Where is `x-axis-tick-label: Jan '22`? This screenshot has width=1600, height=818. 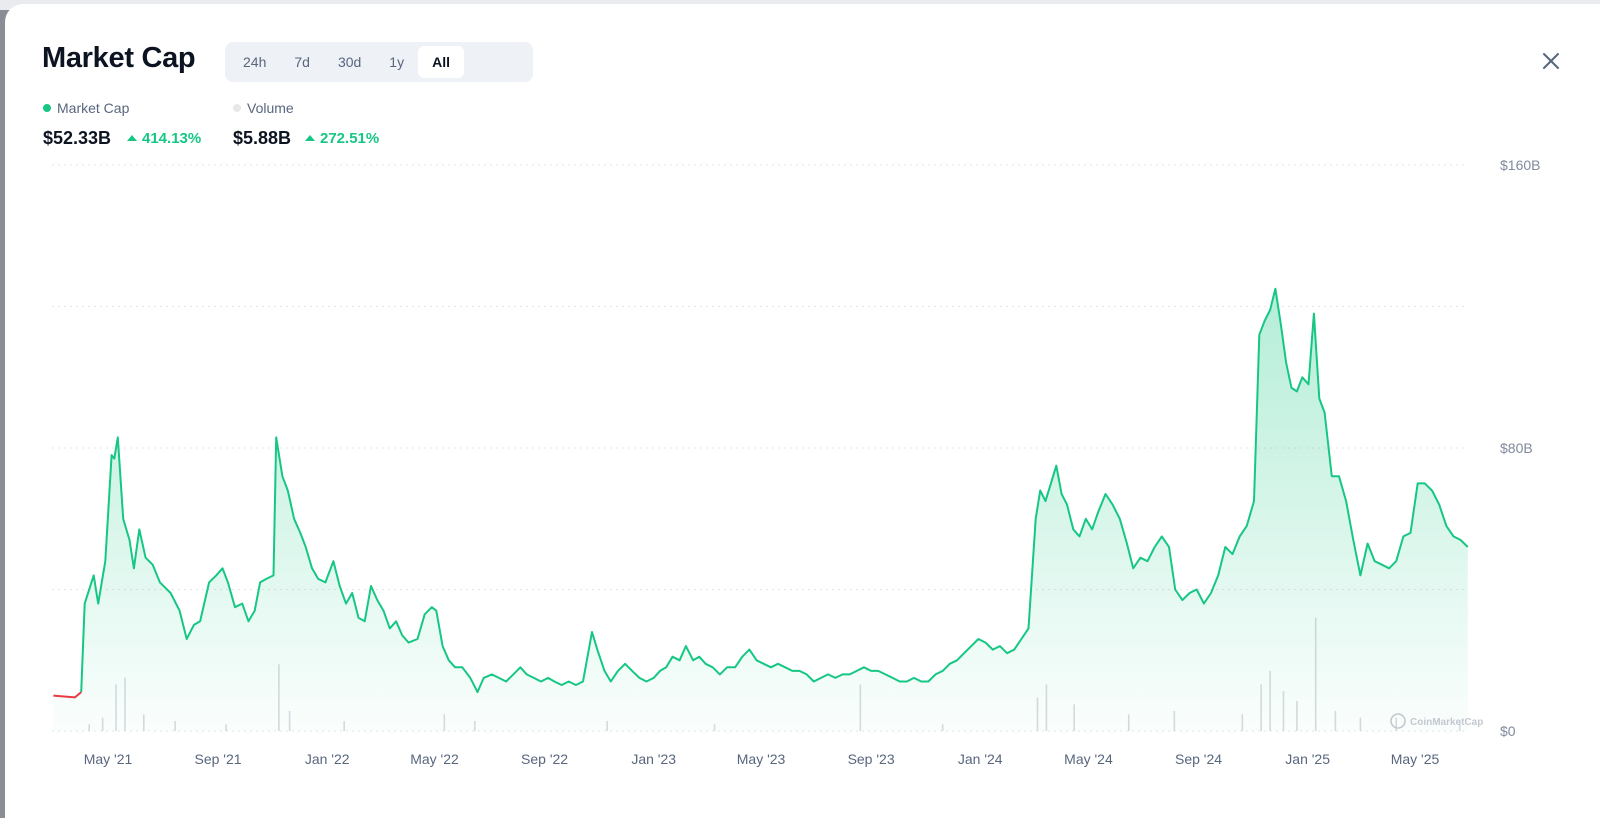
x-axis-tick-label: Jan '22 is located at coordinates (327, 759).